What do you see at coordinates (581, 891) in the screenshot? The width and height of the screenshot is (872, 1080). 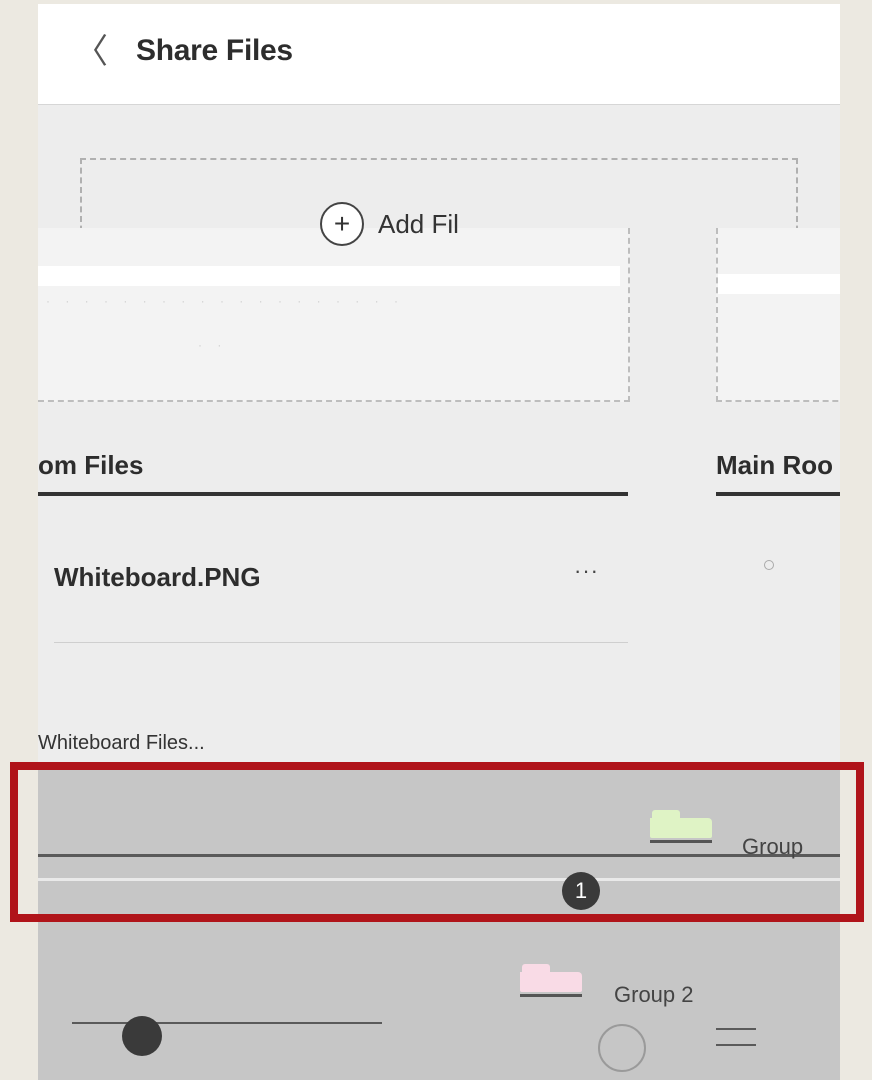 I see `notification-badge: 1` at bounding box center [581, 891].